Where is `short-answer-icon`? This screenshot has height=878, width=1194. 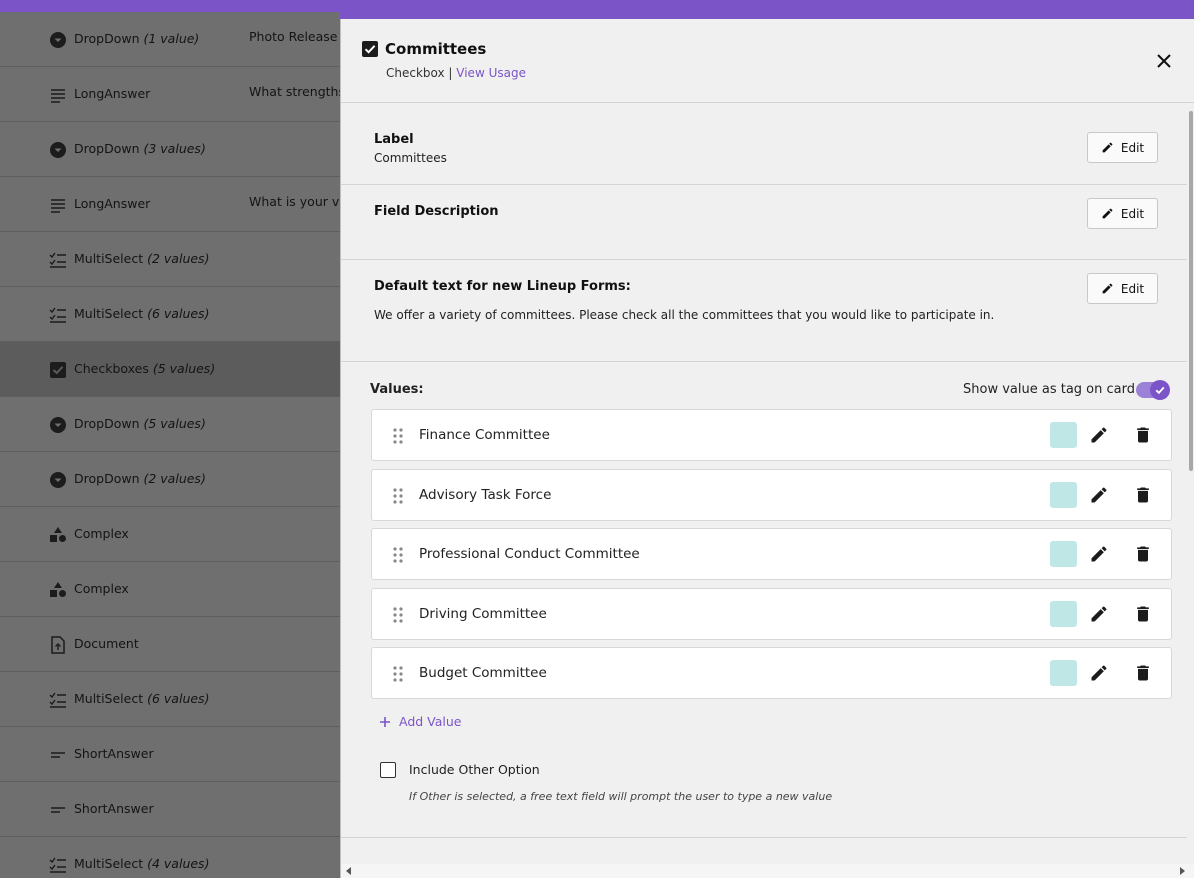
short-answer-icon is located at coordinates (58, 755).